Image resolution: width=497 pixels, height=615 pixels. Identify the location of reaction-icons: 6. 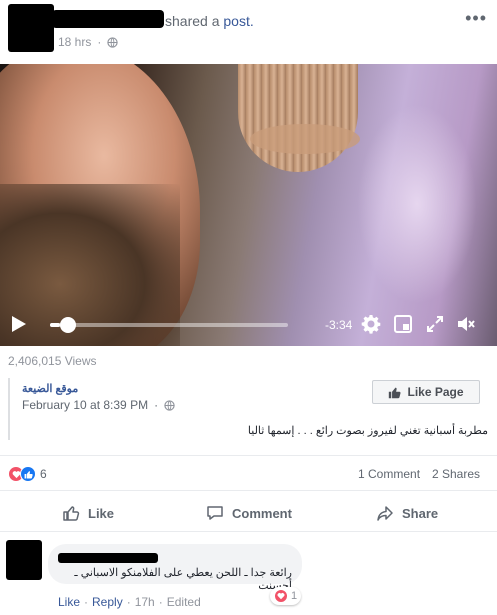
(27, 474).